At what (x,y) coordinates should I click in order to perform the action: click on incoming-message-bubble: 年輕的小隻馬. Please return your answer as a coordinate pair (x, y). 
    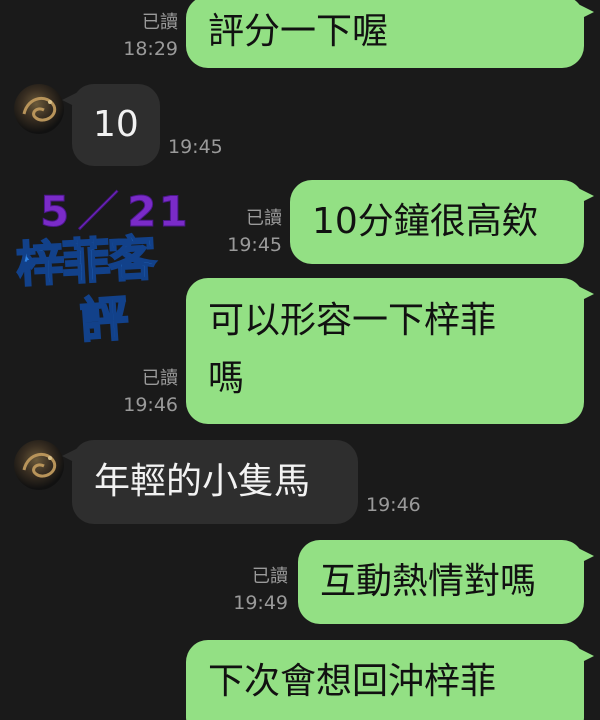
    Looking at the image, I should click on (210, 482).